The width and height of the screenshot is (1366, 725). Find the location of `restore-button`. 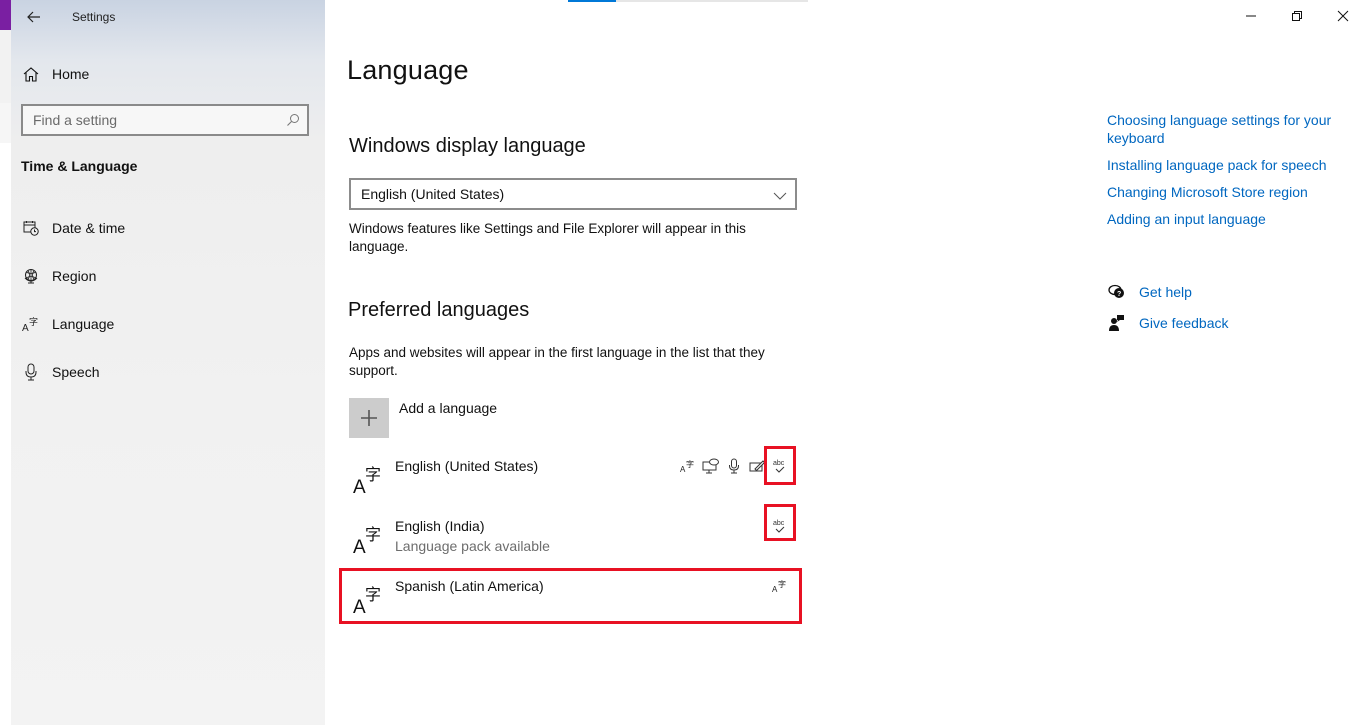

restore-button is located at coordinates (1297, 16).